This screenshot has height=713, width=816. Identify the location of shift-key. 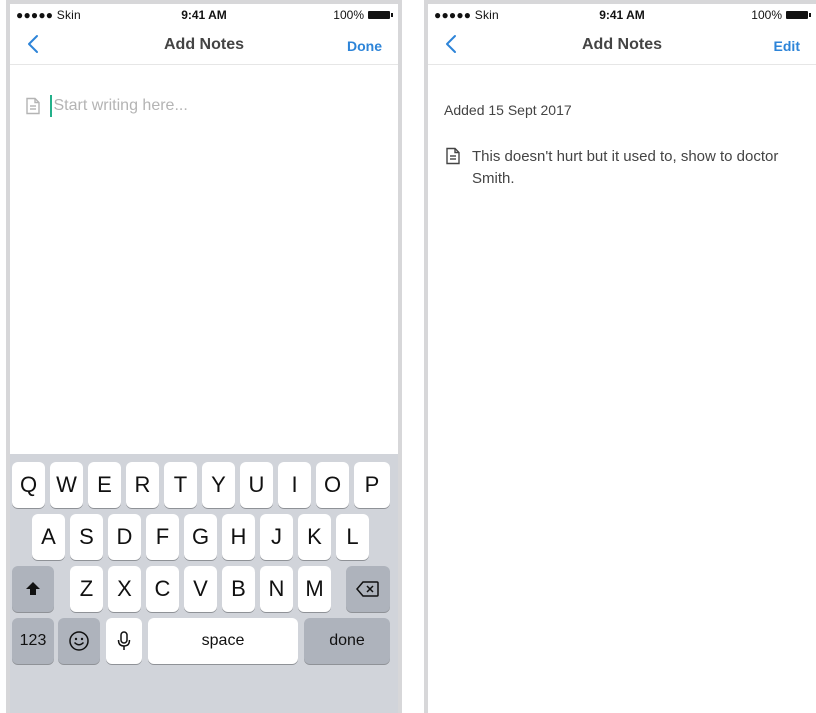
(33, 589).